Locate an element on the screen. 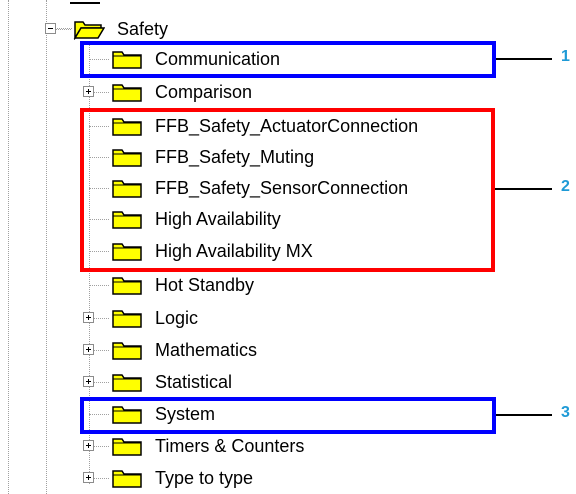 The width and height of the screenshot is (576, 494). tree-item-logic: Logic is located at coordinates (235, 318).